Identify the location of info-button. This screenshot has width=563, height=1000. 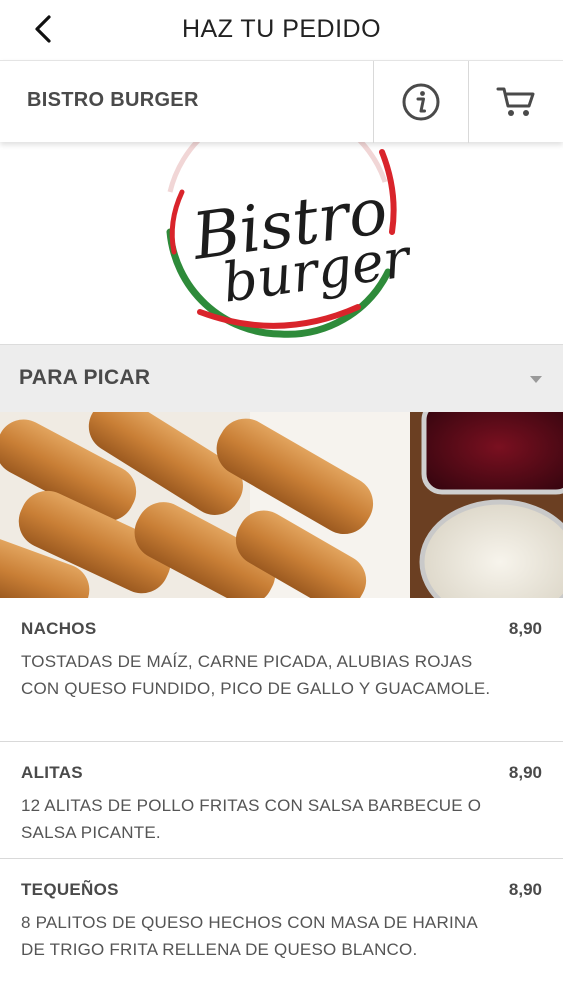
(421, 102).